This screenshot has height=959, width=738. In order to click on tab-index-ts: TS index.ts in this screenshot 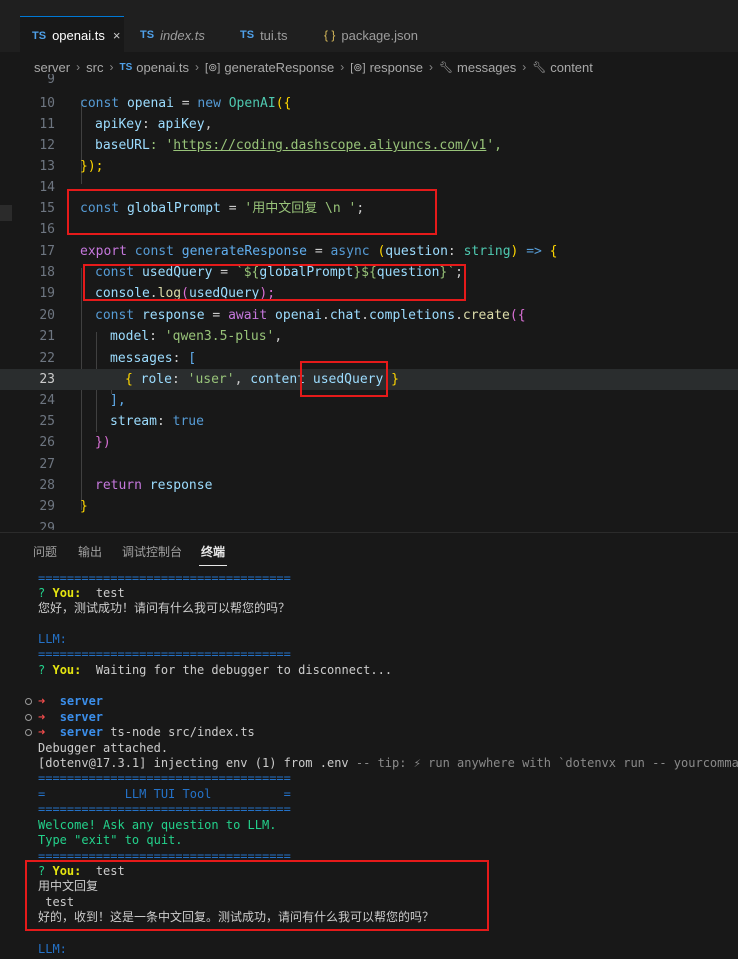, I will do `click(177, 35)`.